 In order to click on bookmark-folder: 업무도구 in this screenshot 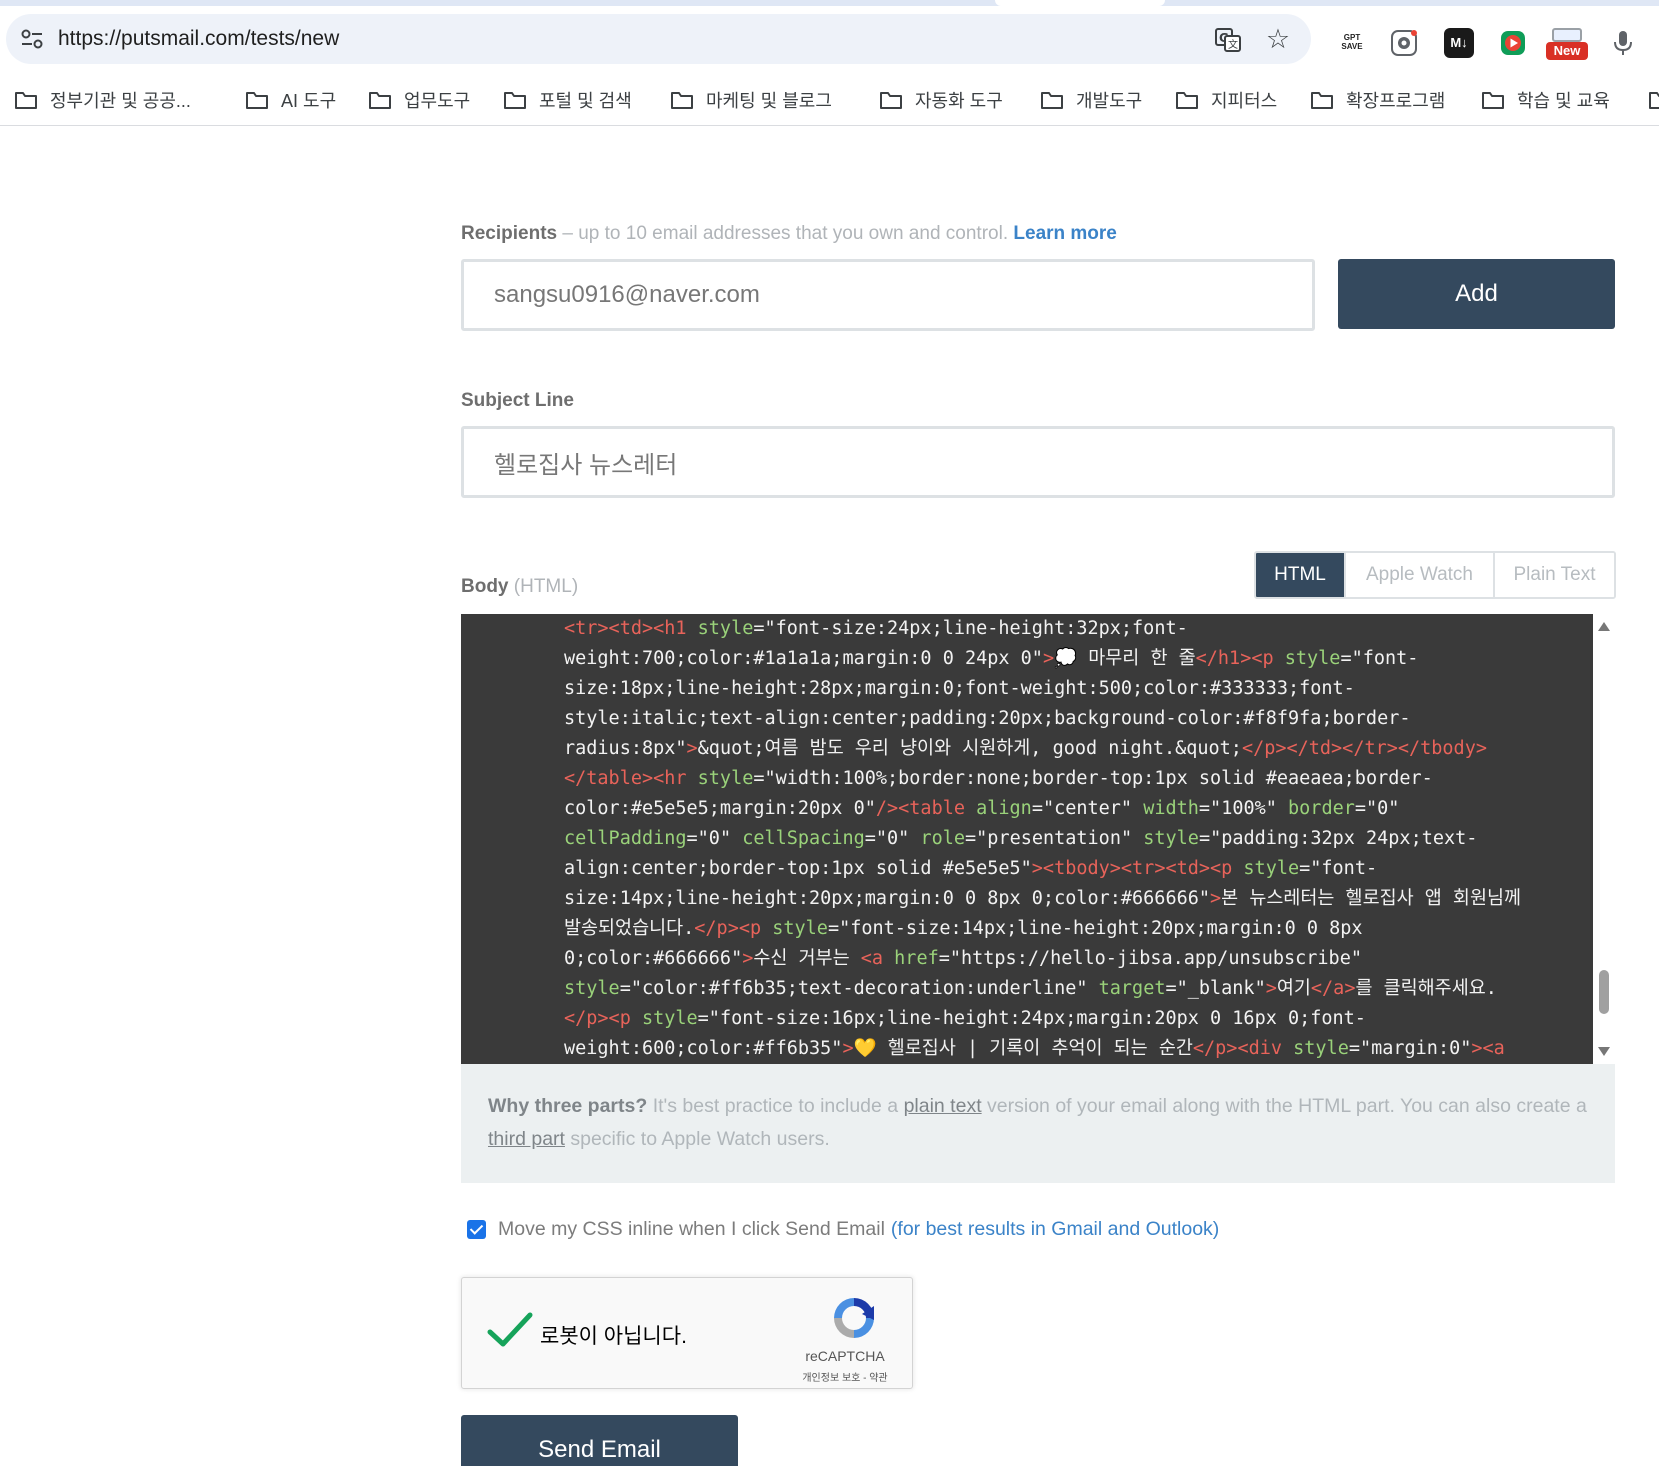, I will do `click(419, 100)`.